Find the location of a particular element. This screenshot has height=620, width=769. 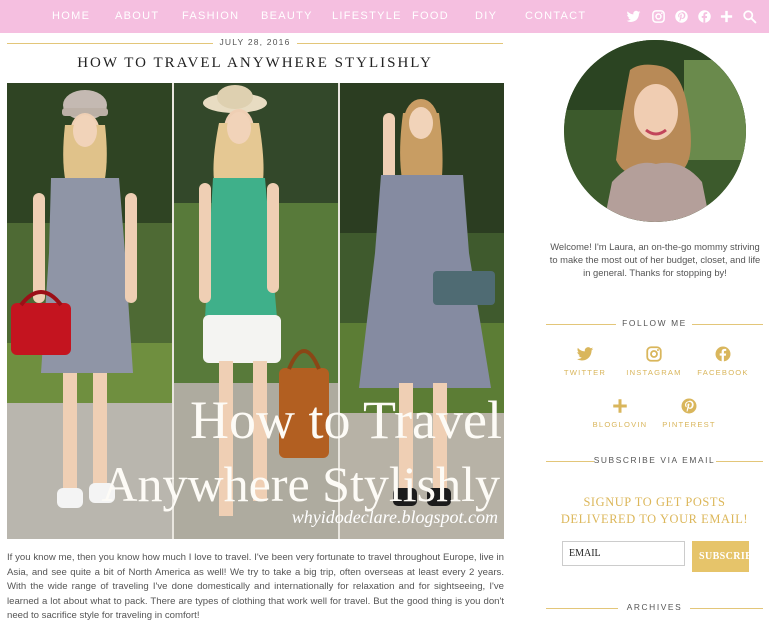

email-field is located at coordinates (623, 553).